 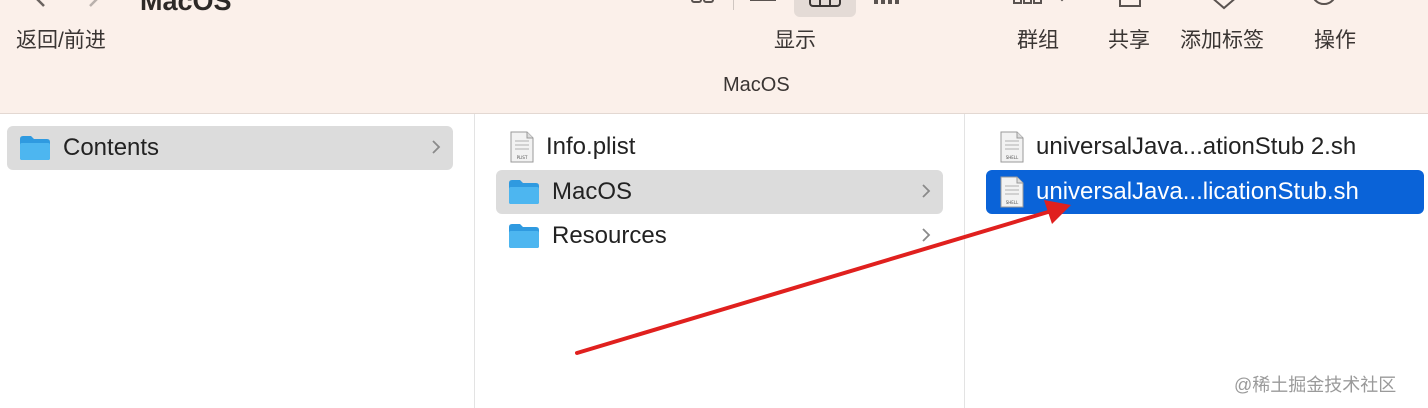 I want to click on path-bar-label: MacOS, so click(x=756, y=85).